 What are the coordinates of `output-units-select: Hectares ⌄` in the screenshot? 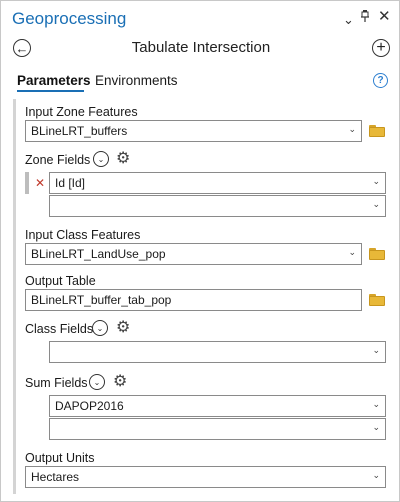 It's located at (205, 477).